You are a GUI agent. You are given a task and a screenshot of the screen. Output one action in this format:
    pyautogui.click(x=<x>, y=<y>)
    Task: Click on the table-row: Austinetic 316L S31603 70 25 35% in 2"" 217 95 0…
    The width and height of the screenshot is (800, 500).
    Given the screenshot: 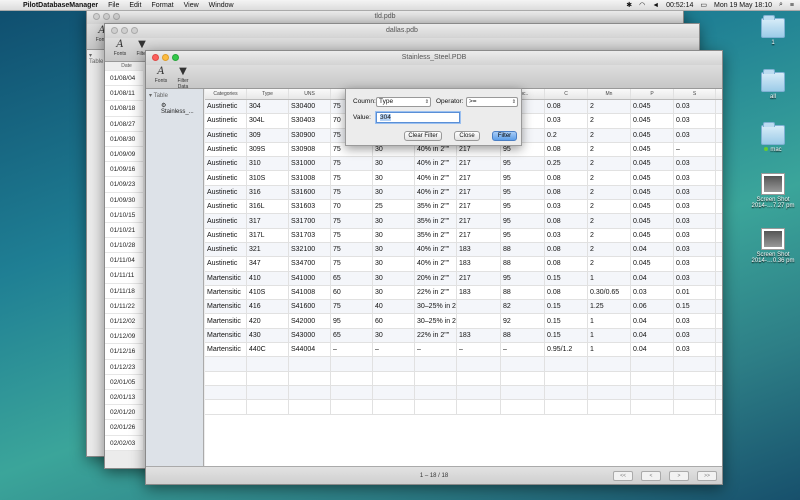 What is the action you would take?
    pyautogui.click(x=463, y=207)
    